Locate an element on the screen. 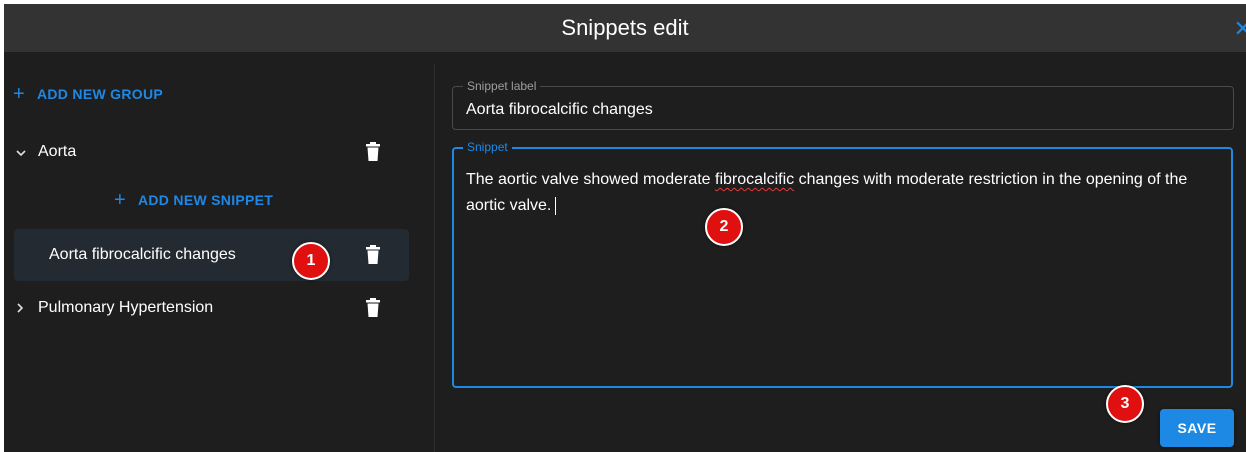 The width and height of the screenshot is (1246, 452). text-caret is located at coordinates (556, 205).